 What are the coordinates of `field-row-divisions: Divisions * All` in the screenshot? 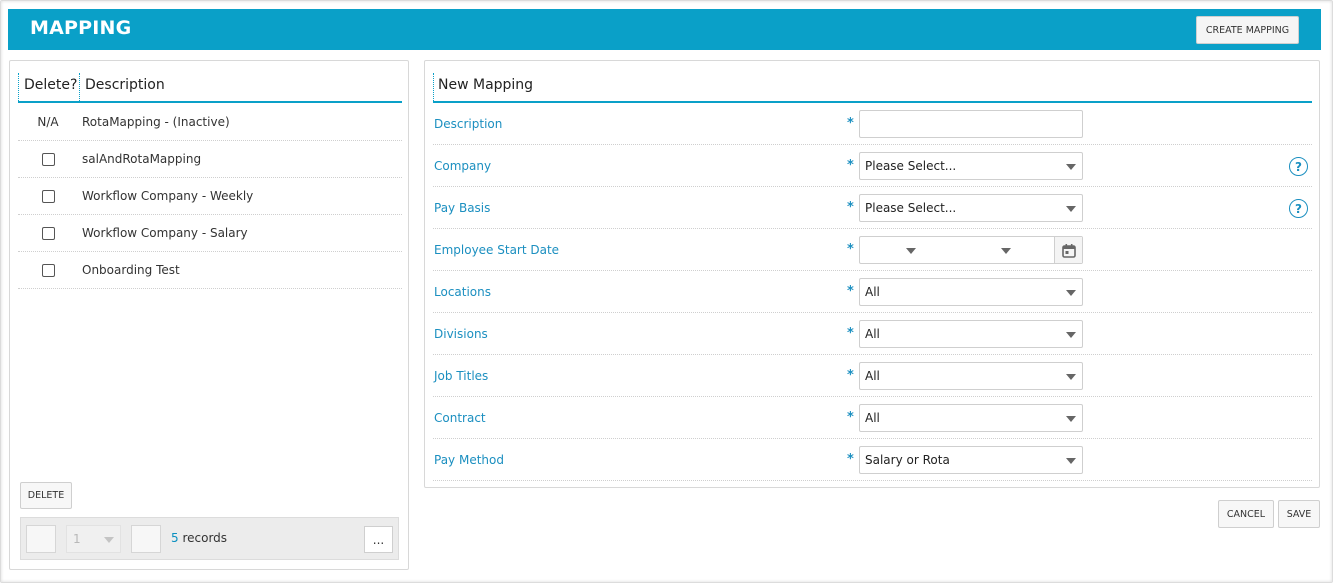 It's located at (872, 334).